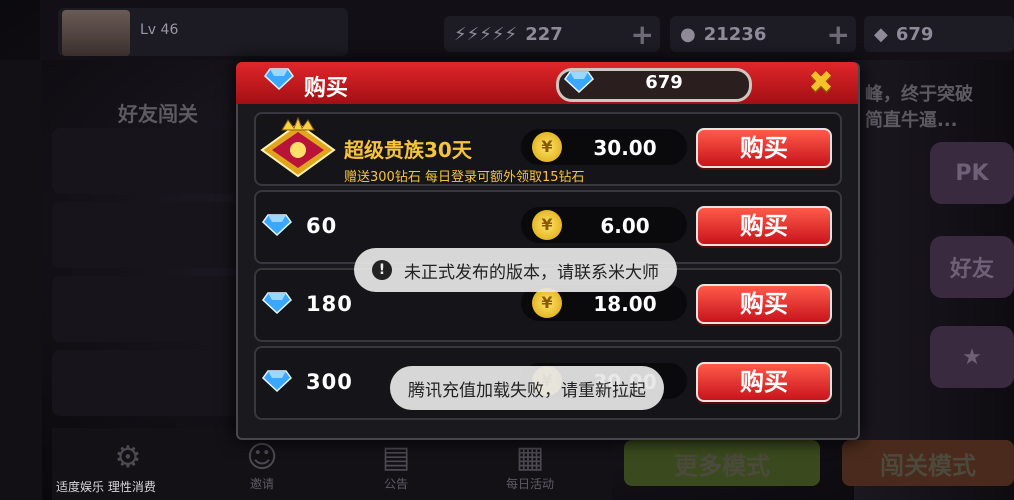 Image resolution: width=1014 pixels, height=500 pixels. I want to click on error-toast: 腾讯充值加载失败，请重新拉起, so click(527, 388).